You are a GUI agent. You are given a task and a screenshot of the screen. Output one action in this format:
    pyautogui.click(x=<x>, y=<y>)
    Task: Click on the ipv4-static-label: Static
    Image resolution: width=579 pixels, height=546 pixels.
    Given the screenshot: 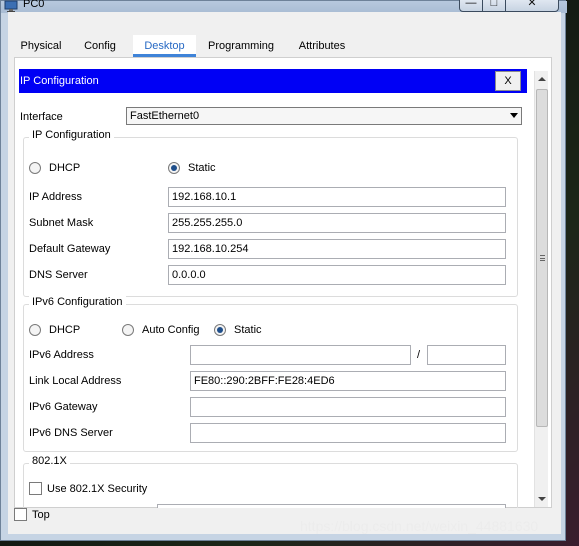 What is the action you would take?
    pyautogui.click(x=202, y=168)
    